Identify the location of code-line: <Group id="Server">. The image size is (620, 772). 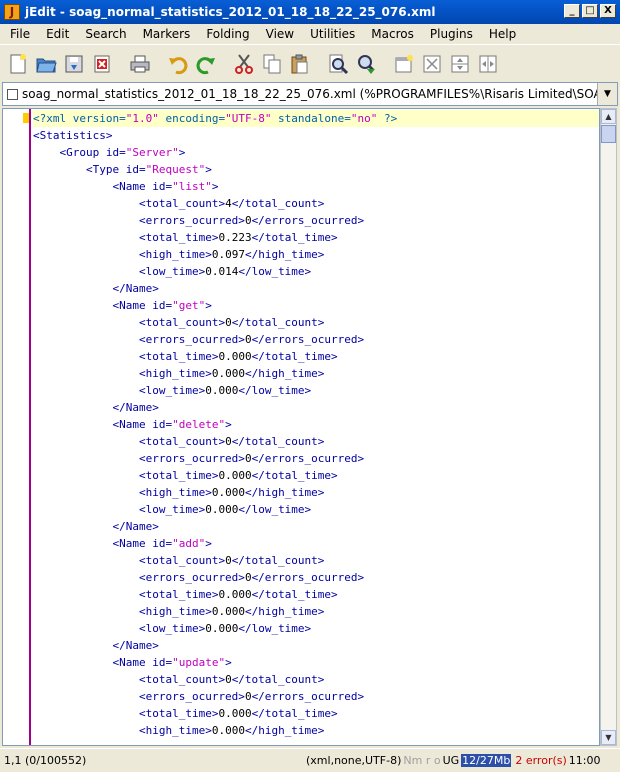
(316, 152).